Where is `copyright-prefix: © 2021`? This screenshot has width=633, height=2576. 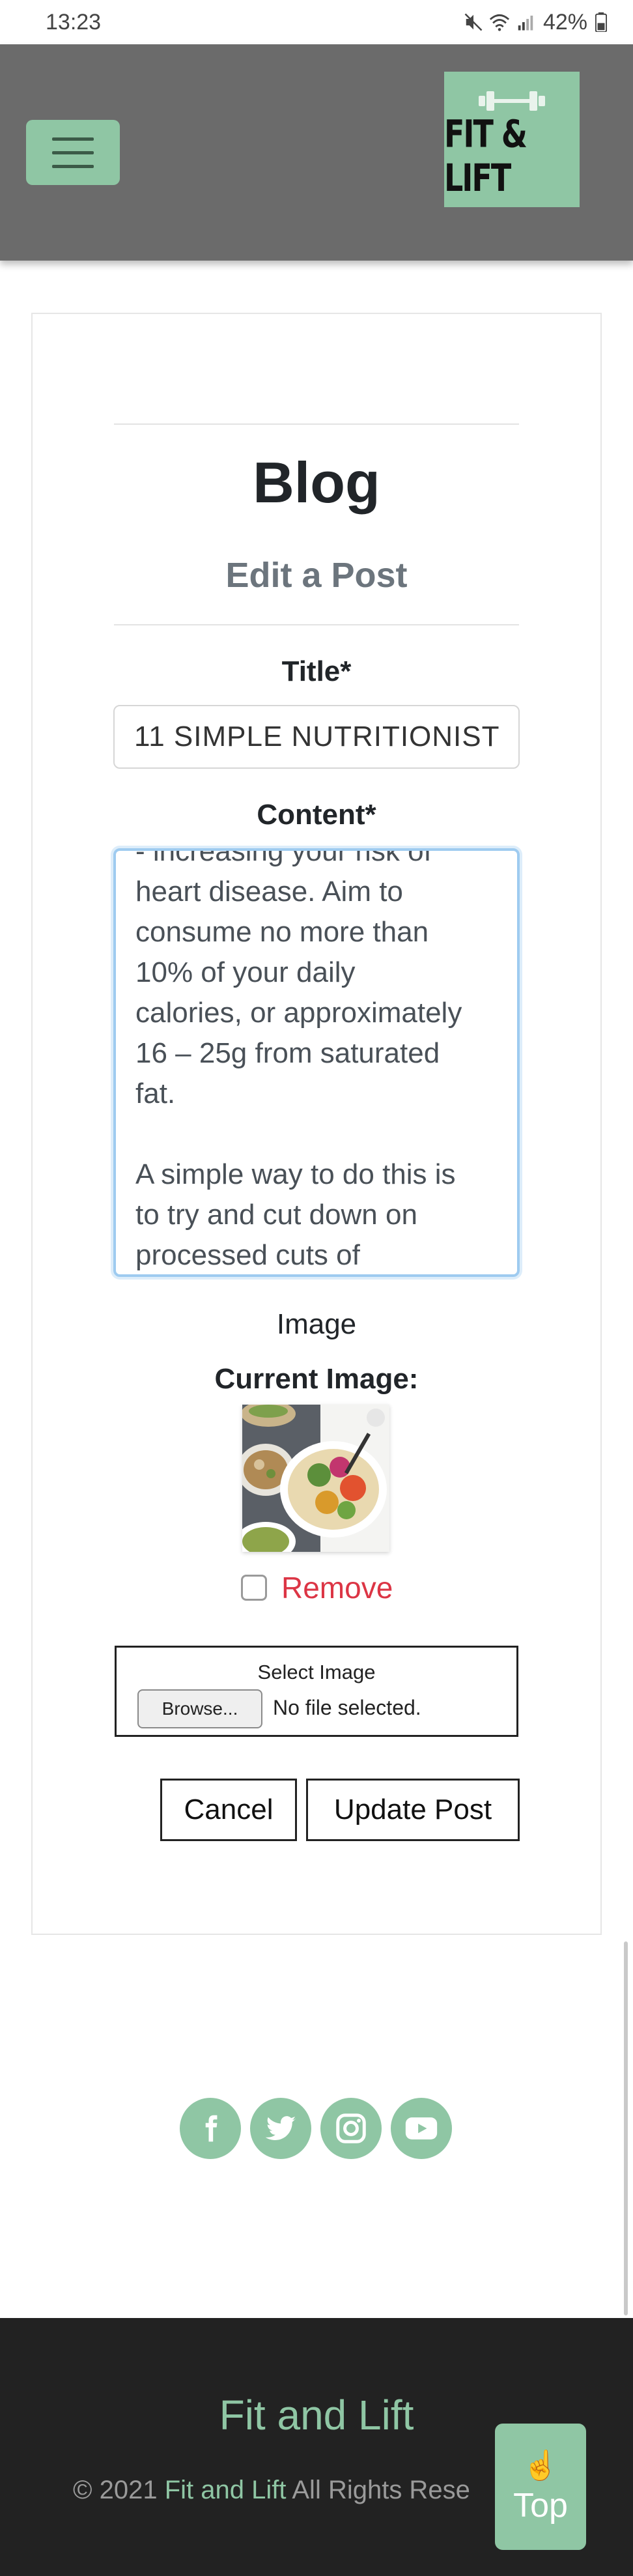
copyright-prefix: © 2021 is located at coordinates (116, 2490).